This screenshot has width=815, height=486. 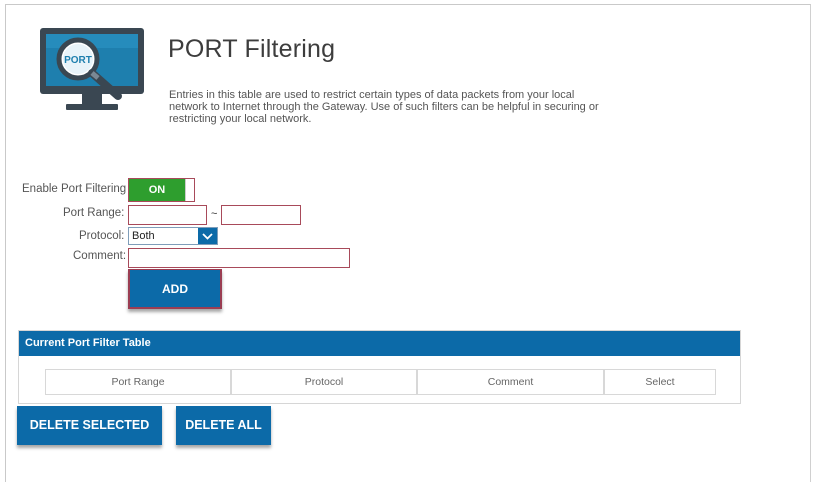 What do you see at coordinates (74, 189) in the screenshot?
I see `enable-port-filtering-label: Enable Port Filtering` at bounding box center [74, 189].